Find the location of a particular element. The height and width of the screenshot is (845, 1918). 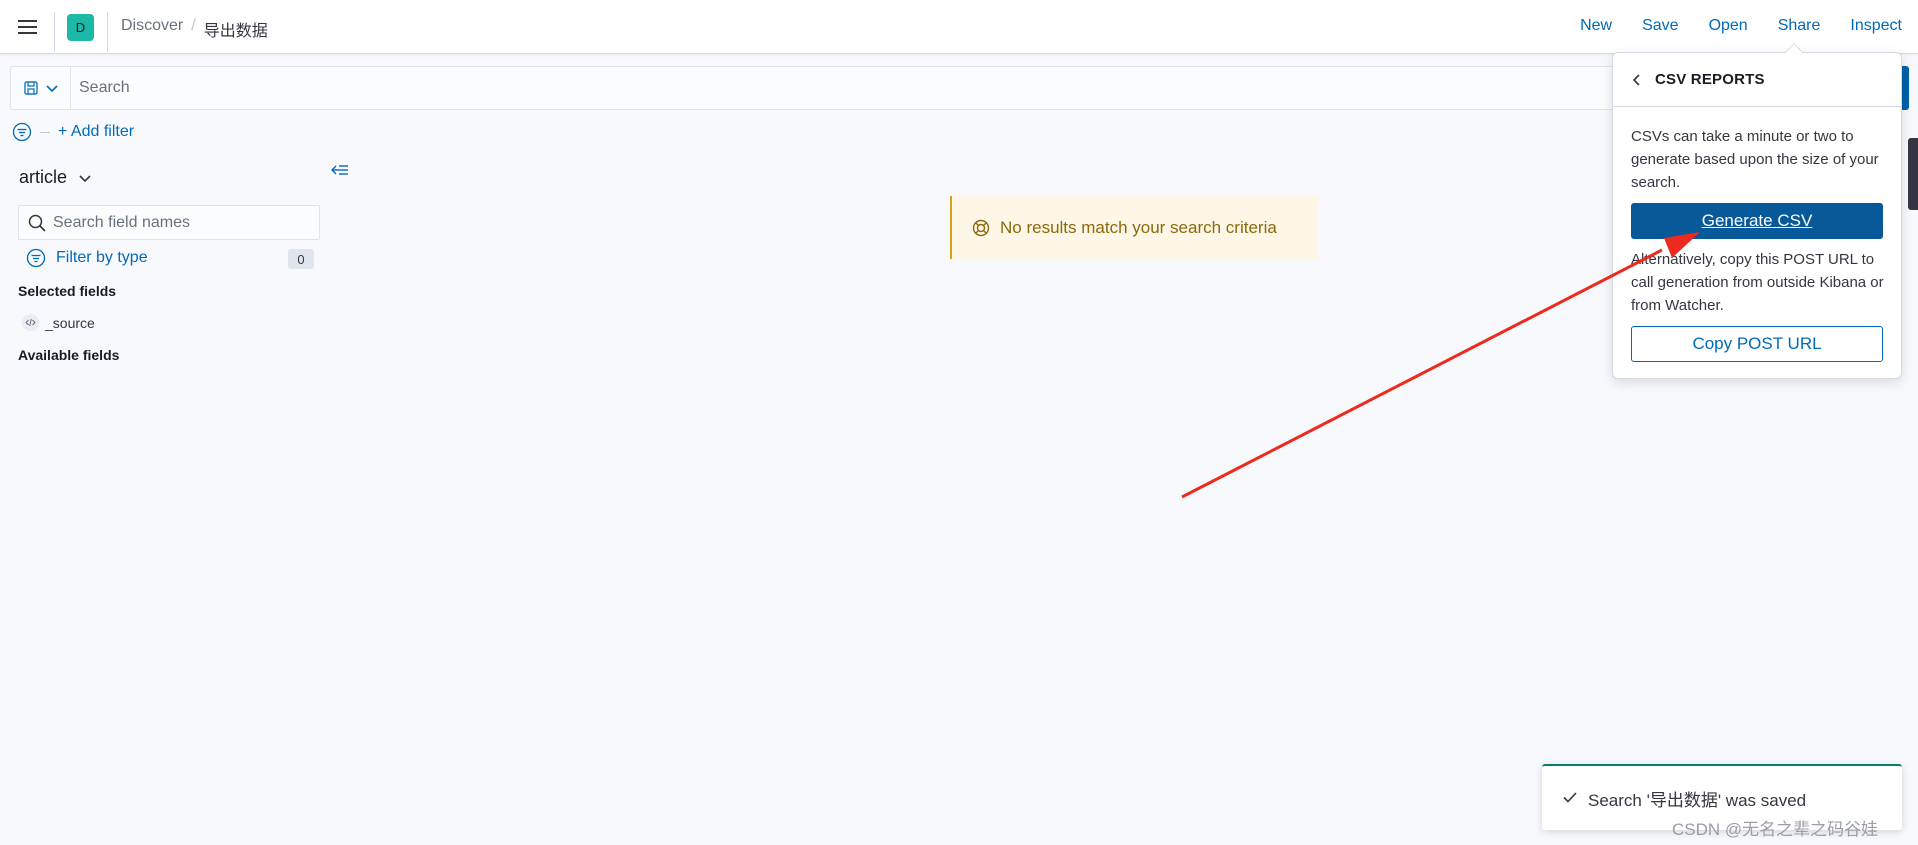

search-input is located at coordinates (829, 88).